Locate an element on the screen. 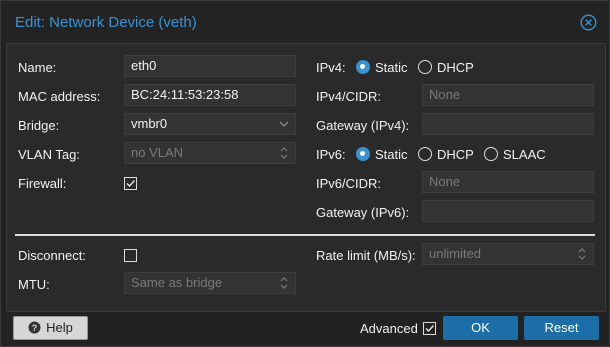 Image resolution: width=610 pixels, height=347 pixels. ipv4-cidr-field: None is located at coordinates (508, 95).